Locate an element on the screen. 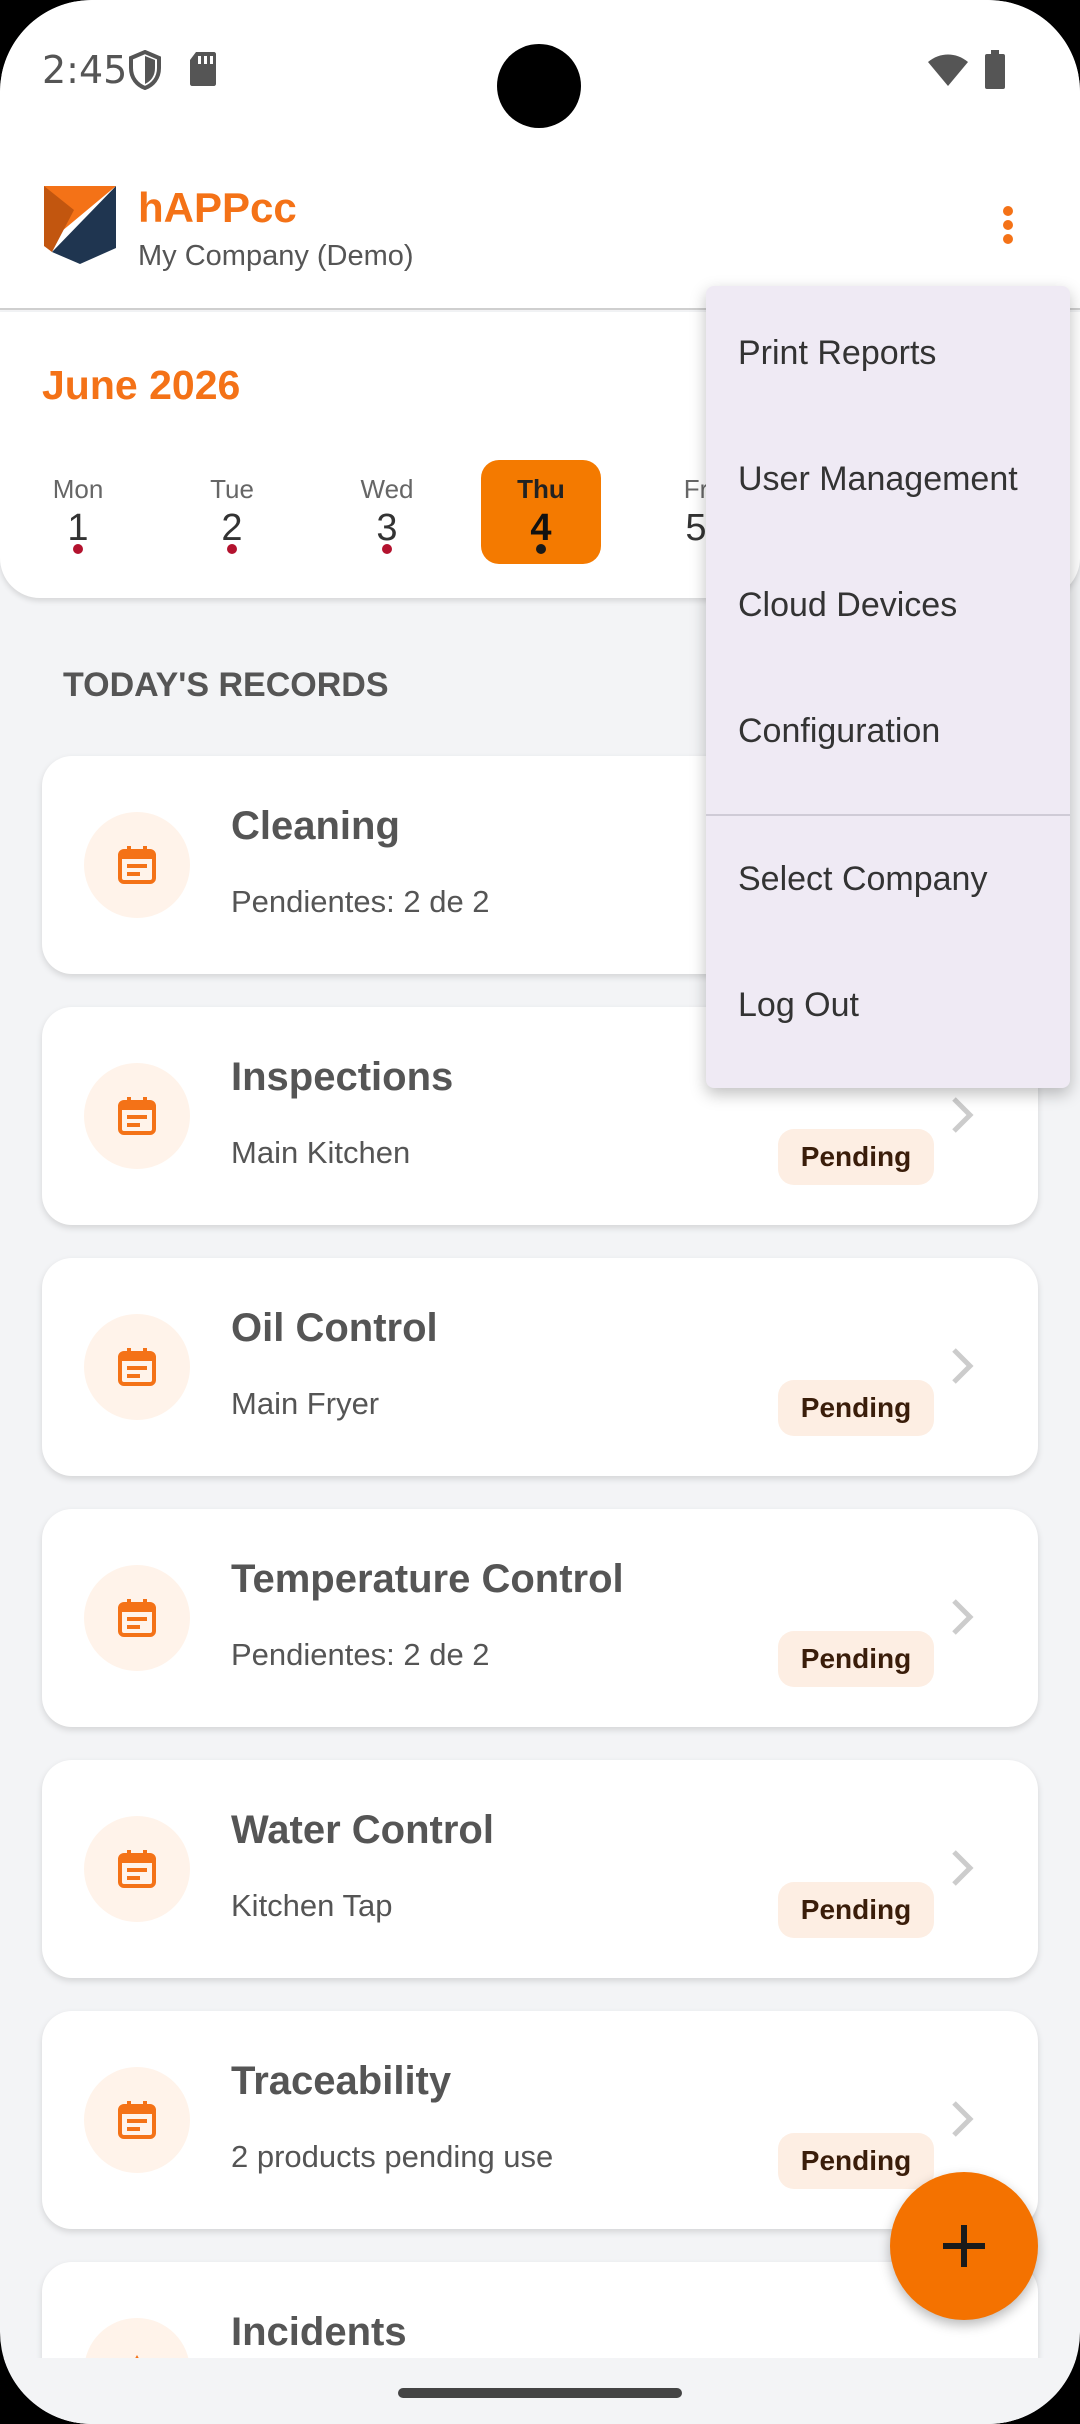 This screenshot has height=2424, width=1080. wifi-icon is located at coordinates (948, 70).